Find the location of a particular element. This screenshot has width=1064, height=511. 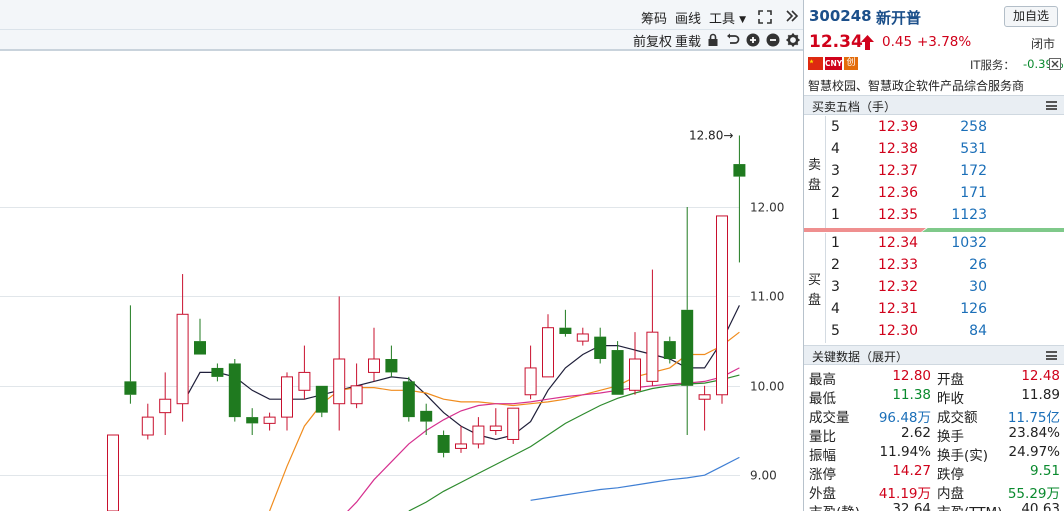

key-data-value: 96.48万 is located at coordinates (904, 418).